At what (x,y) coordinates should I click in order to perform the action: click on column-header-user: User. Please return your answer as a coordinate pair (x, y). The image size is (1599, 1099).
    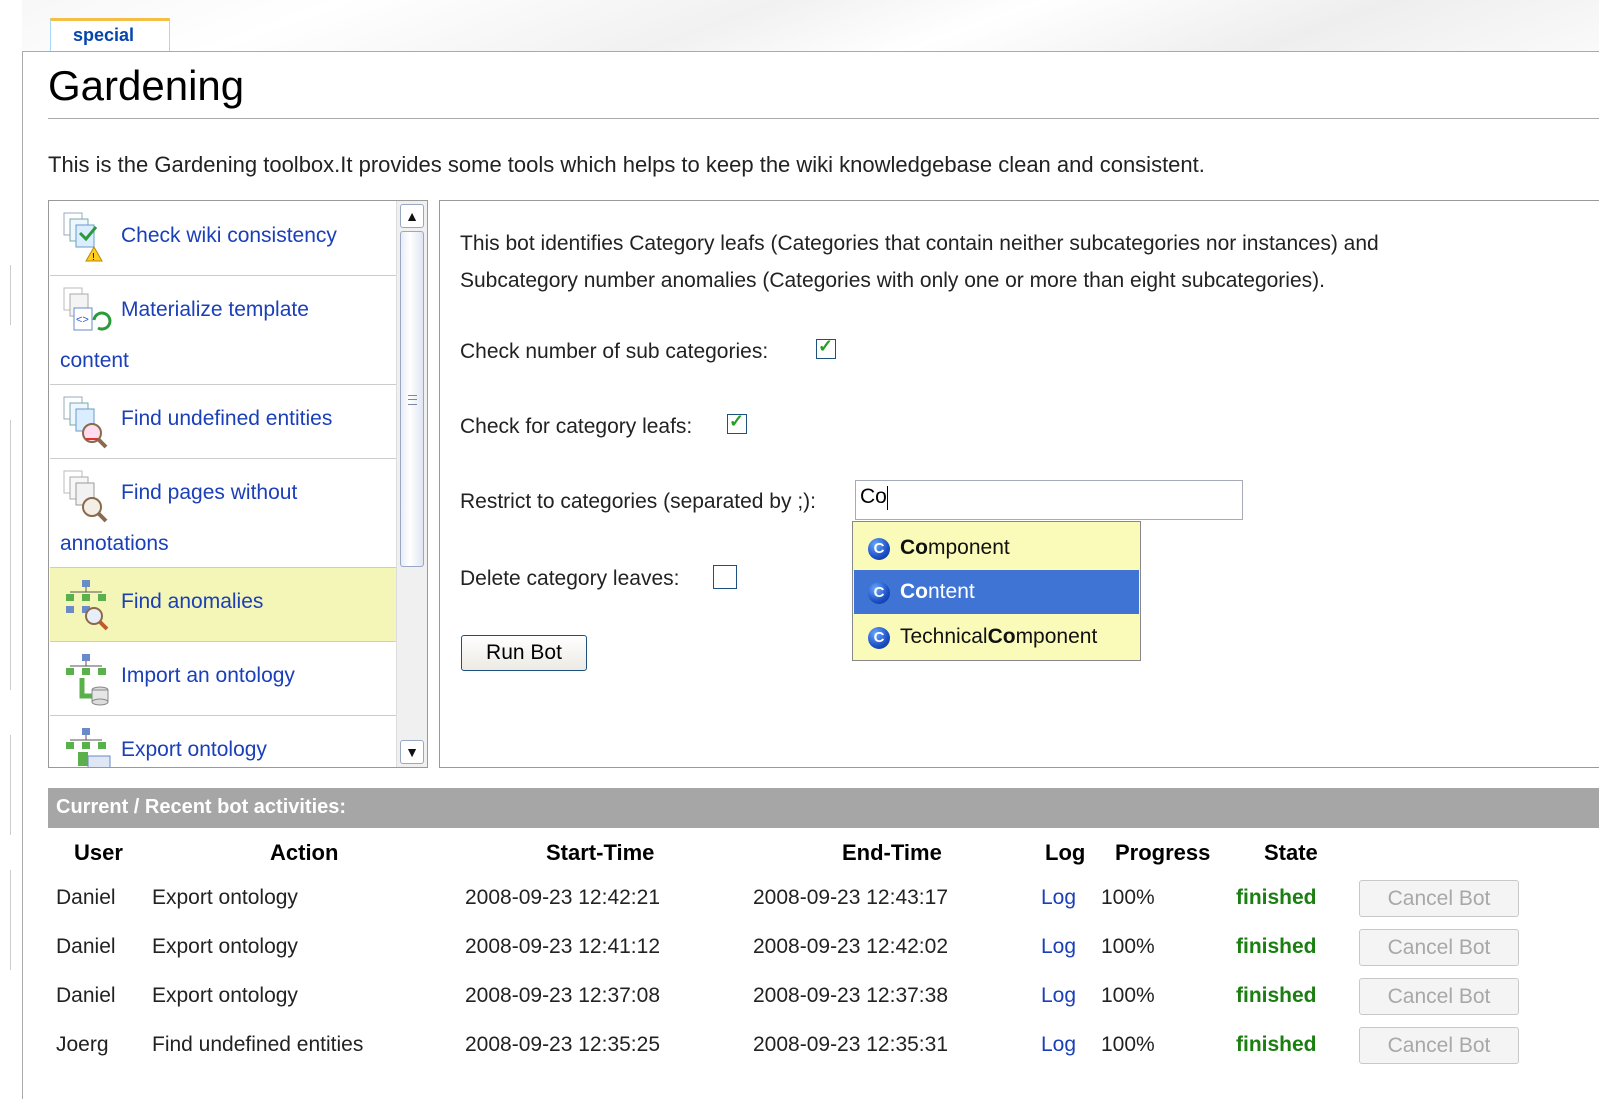
    Looking at the image, I should click on (98, 852).